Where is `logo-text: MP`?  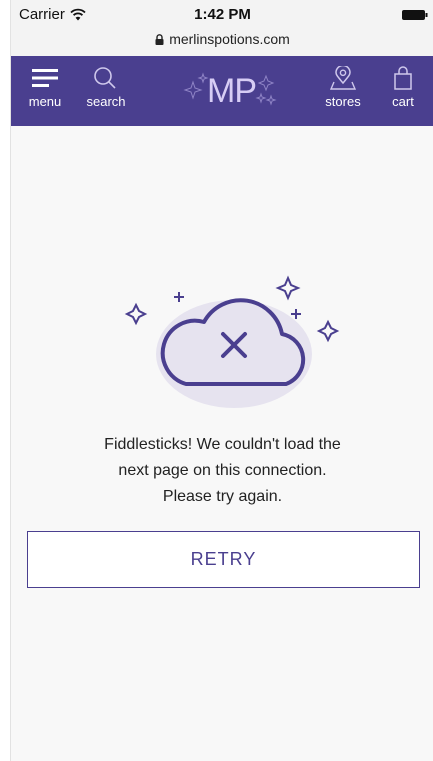 logo-text: MP is located at coordinates (232, 91).